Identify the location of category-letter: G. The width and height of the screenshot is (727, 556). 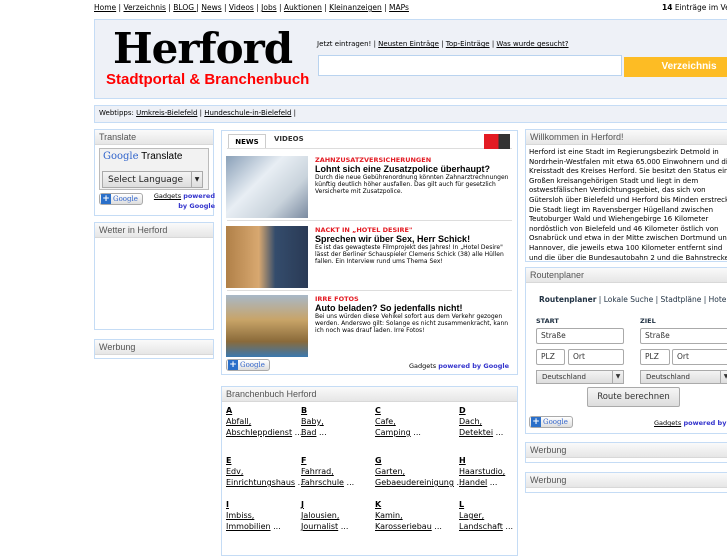
(378, 460).